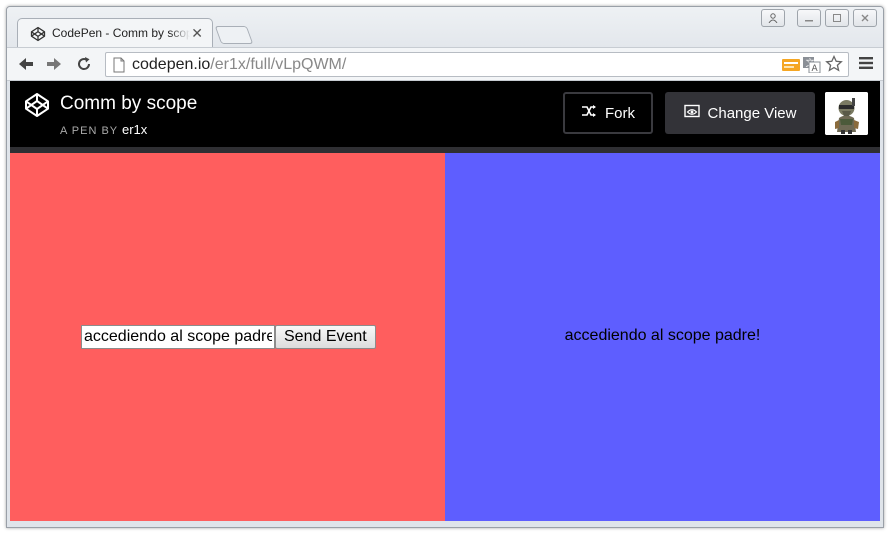  Describe the element at coordinates (38, 34) in the screenshot. I see `codepen-icon` at that location.